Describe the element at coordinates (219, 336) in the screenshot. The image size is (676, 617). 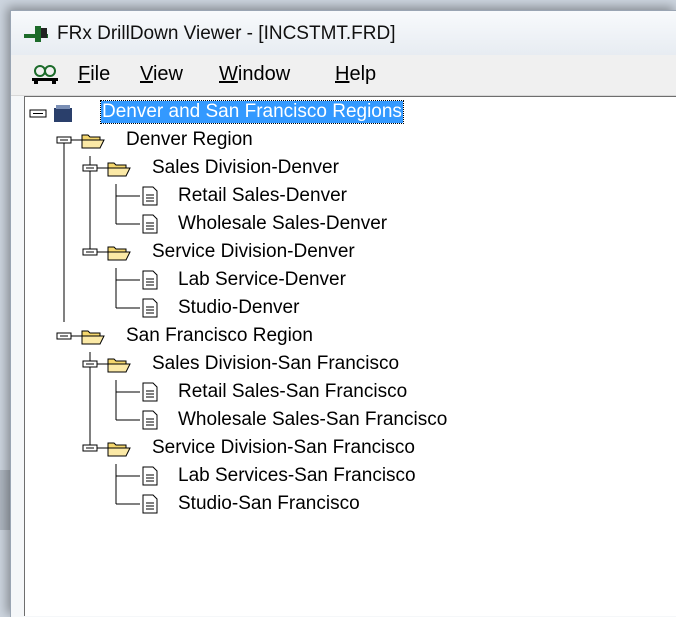
I see `tree-node-sf-region: San Francisco Region` at that location.